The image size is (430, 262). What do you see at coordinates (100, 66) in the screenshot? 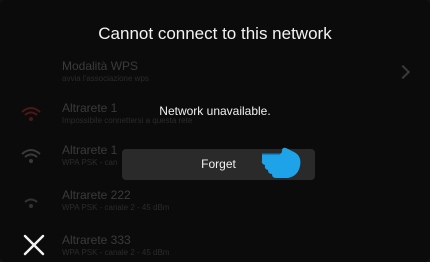
I see `network-name: Modalità WPS` at bounding box center [100, 66].